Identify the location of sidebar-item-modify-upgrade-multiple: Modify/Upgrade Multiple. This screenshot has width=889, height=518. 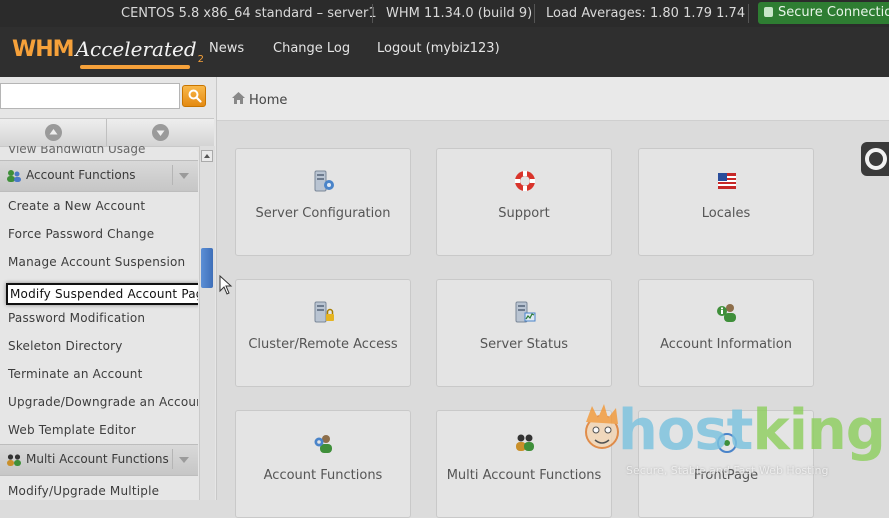
(83, 491).